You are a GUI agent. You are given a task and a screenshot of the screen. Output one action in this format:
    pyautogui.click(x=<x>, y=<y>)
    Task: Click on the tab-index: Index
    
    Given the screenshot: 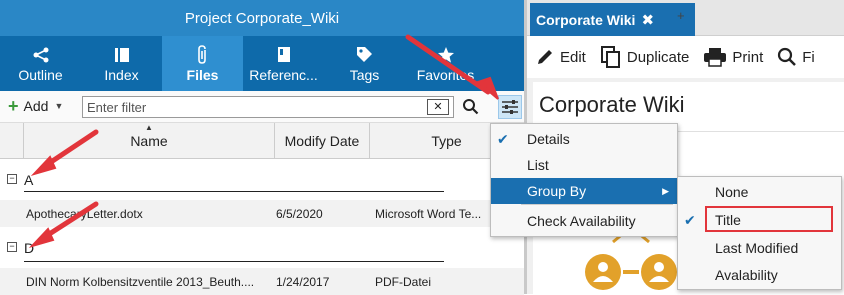 What is the action you would take?
    pyautogui.click(x=121, y=63)
    